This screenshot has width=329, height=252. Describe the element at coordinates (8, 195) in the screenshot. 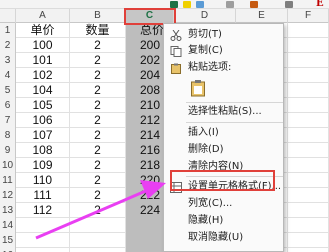

I see `row-header: 12` at that location.